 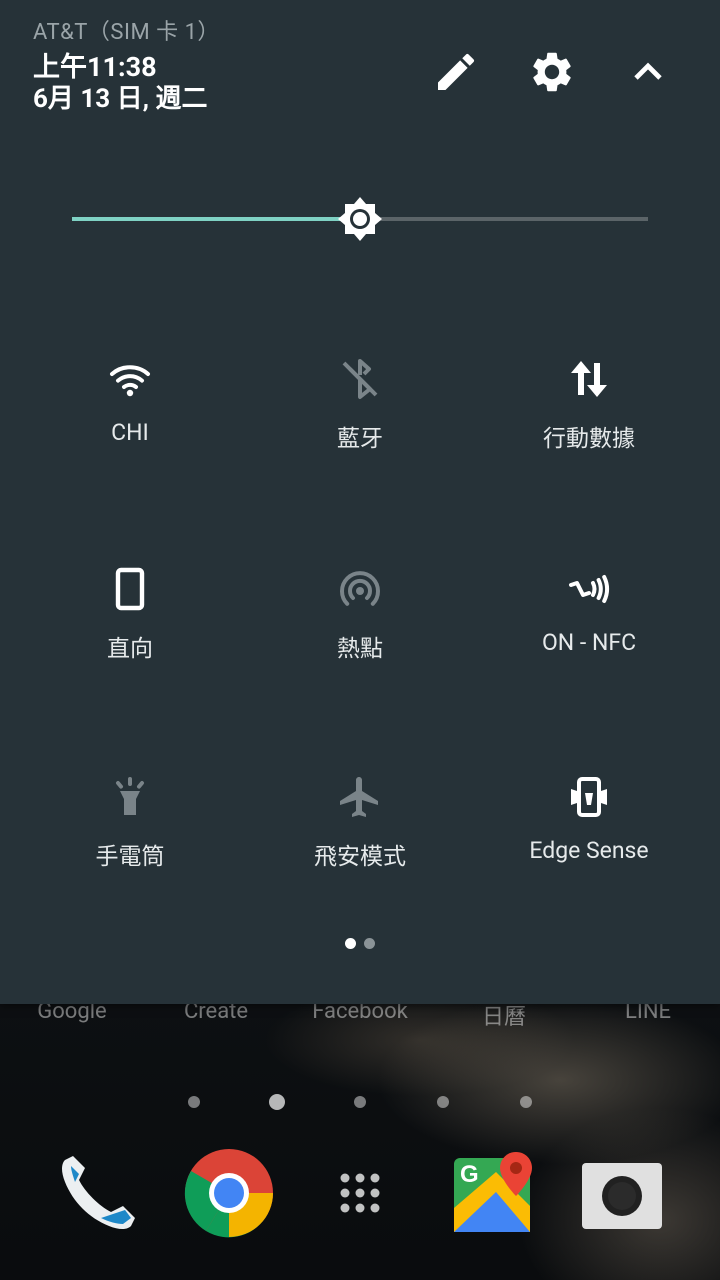 I want to click on mobile-data-icon, so click(x=589, y=379).